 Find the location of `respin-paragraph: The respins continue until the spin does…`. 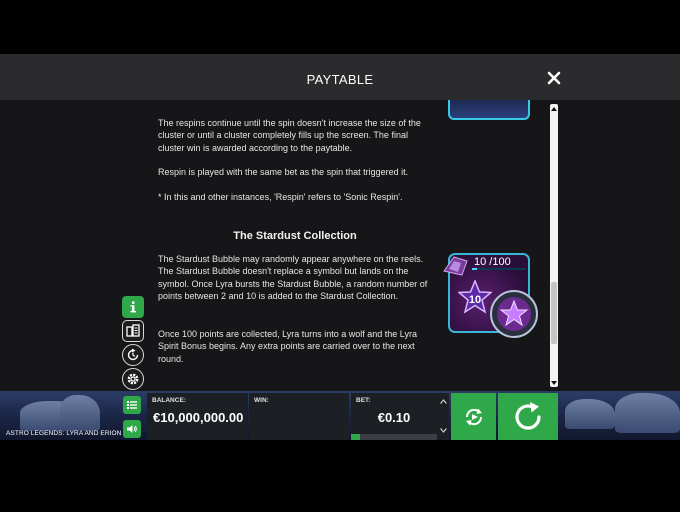

respin-paragraph: The respins continue until the spin does… is located at coordinates (289, 135).